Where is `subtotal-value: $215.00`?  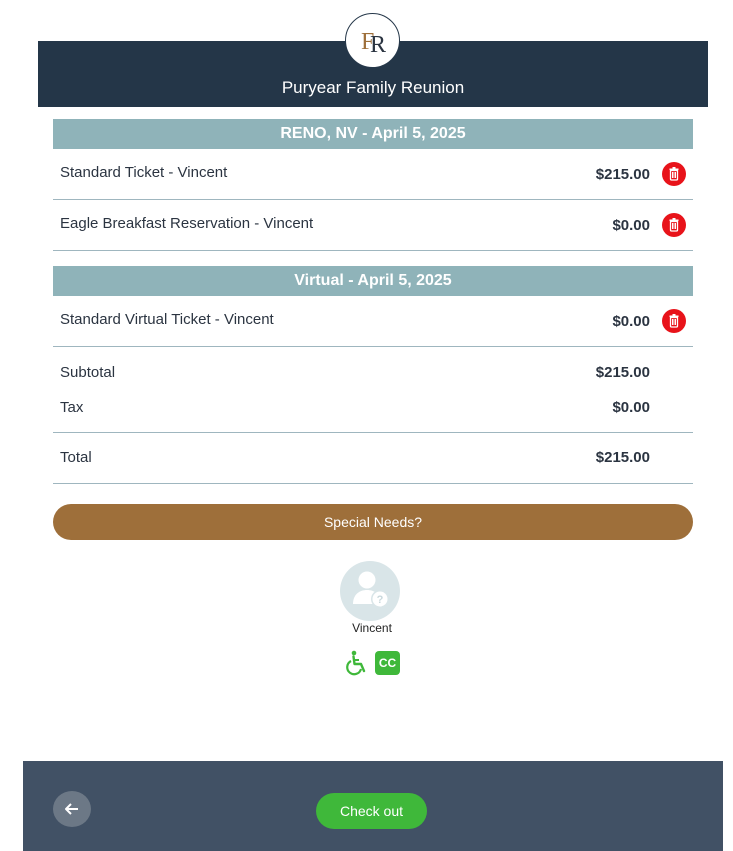
subtotal-value: $215.00 is located at coordinates (622, 372).